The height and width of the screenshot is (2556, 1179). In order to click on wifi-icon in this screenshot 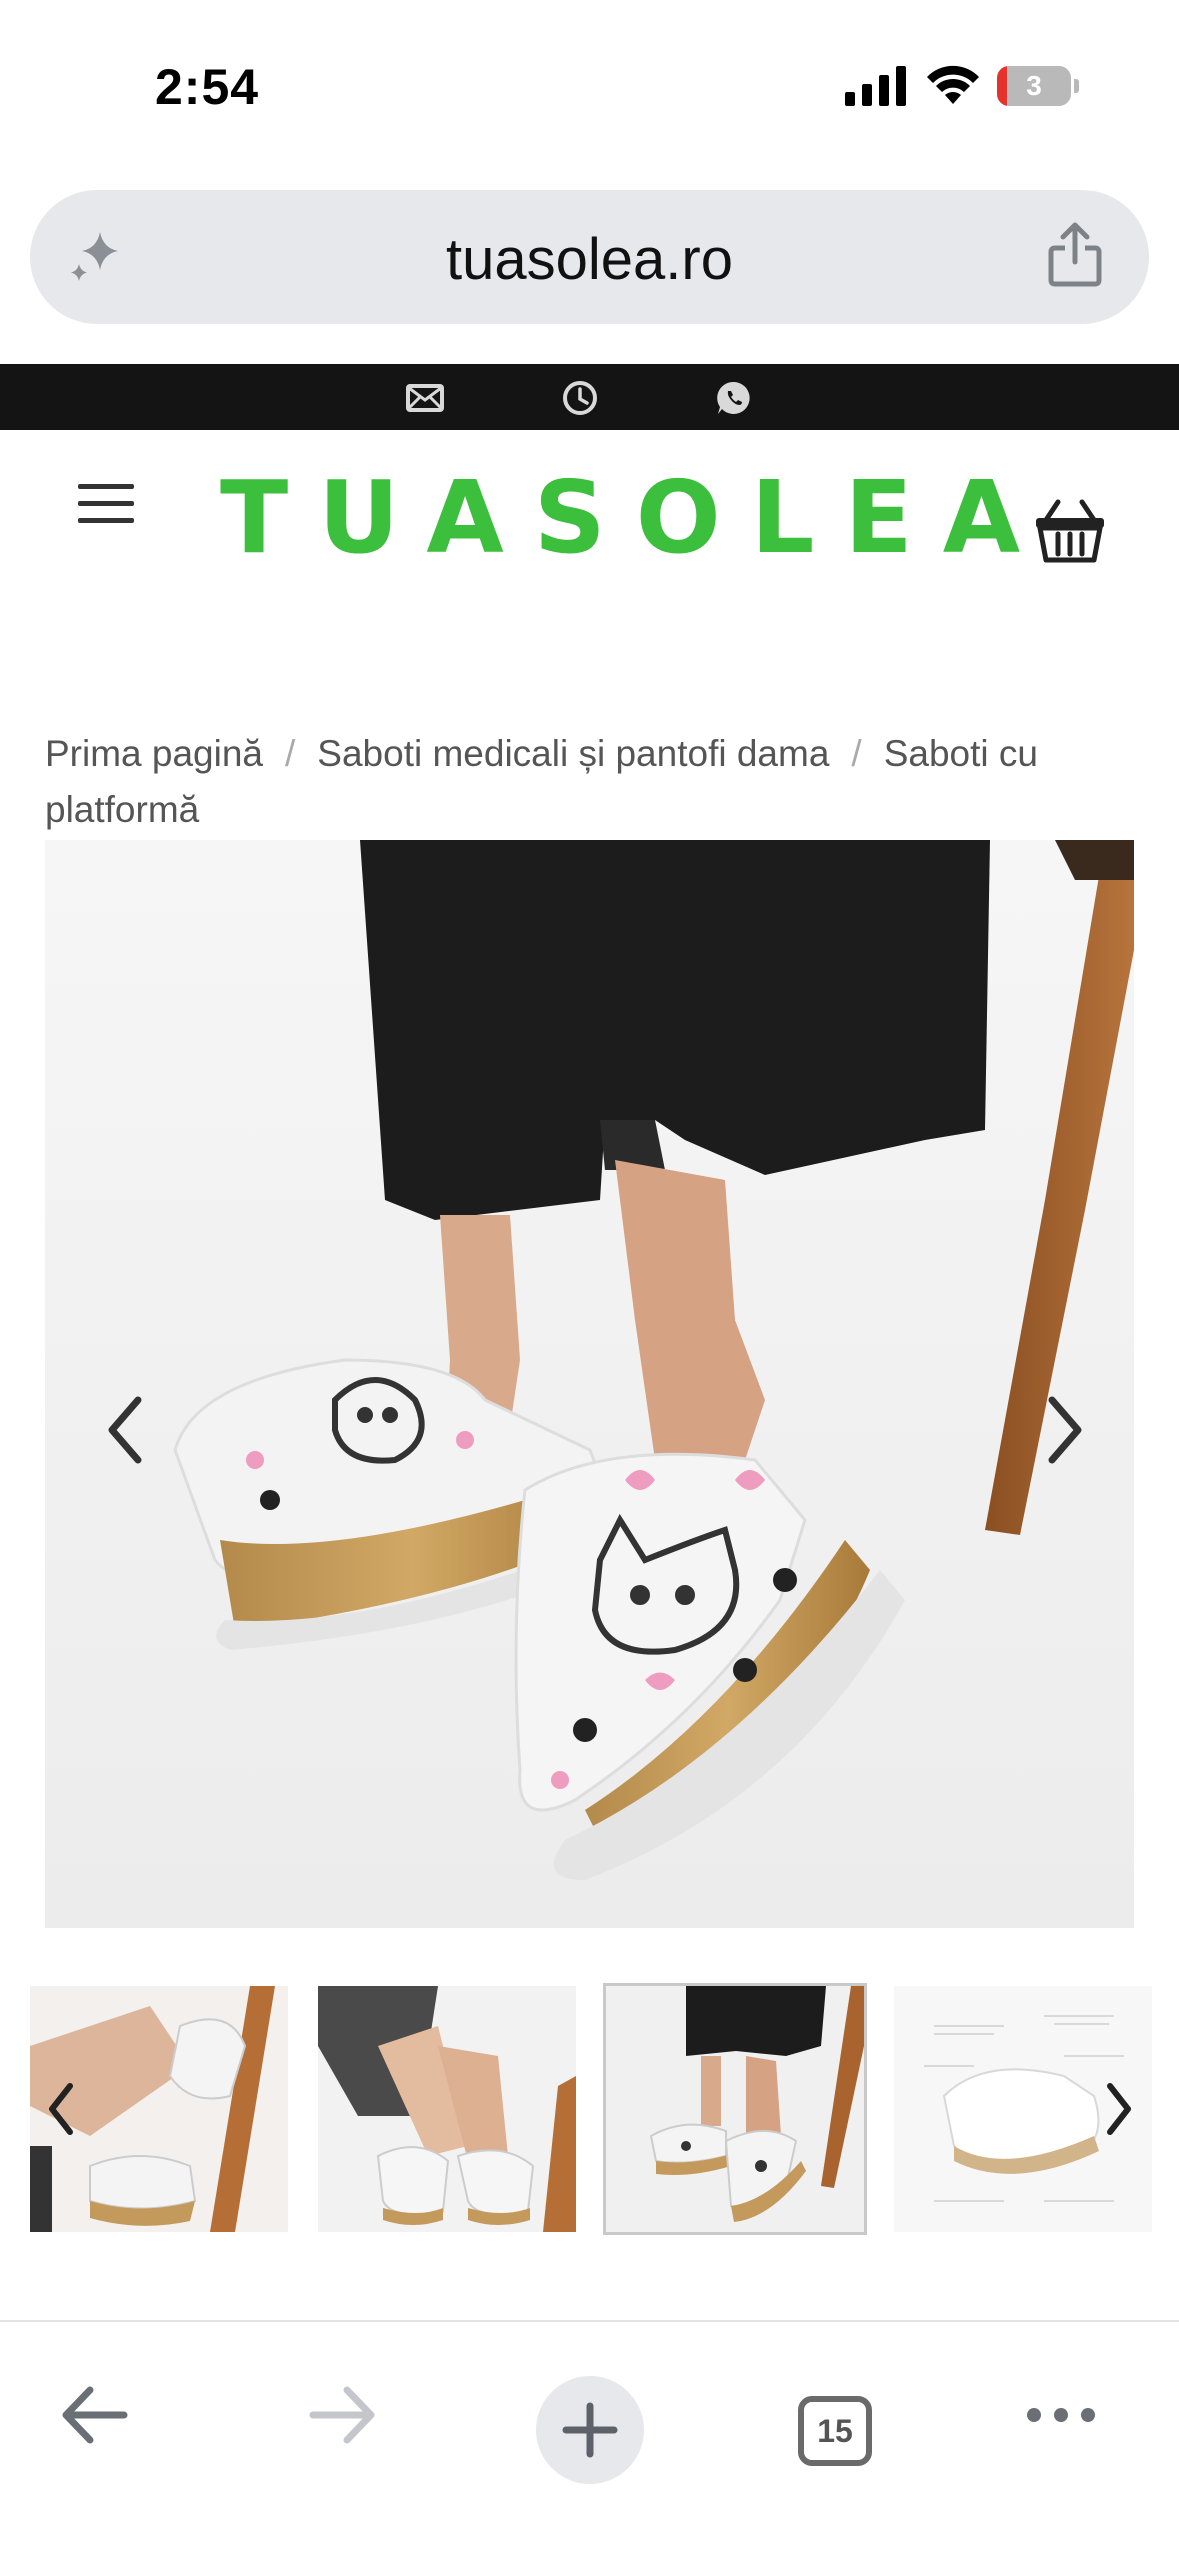, I will do `click(953, 84)`.